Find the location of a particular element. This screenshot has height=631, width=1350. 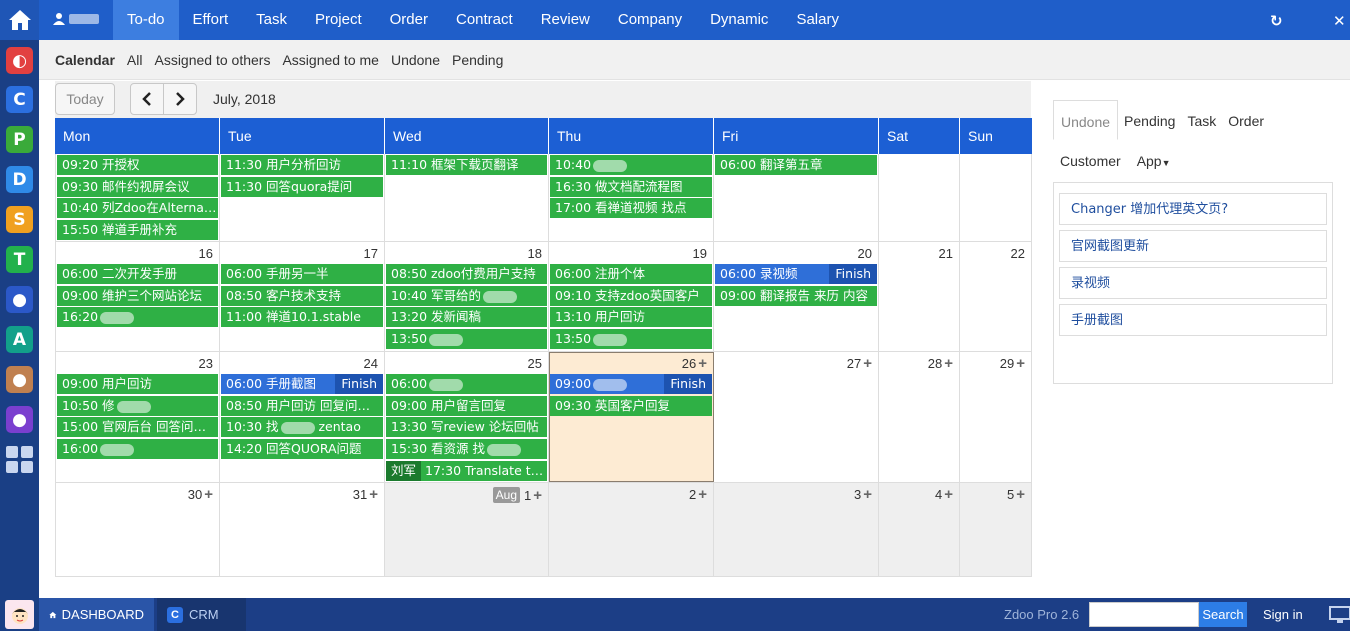

event-item: 16:00 is located at coordinates (137, 449).